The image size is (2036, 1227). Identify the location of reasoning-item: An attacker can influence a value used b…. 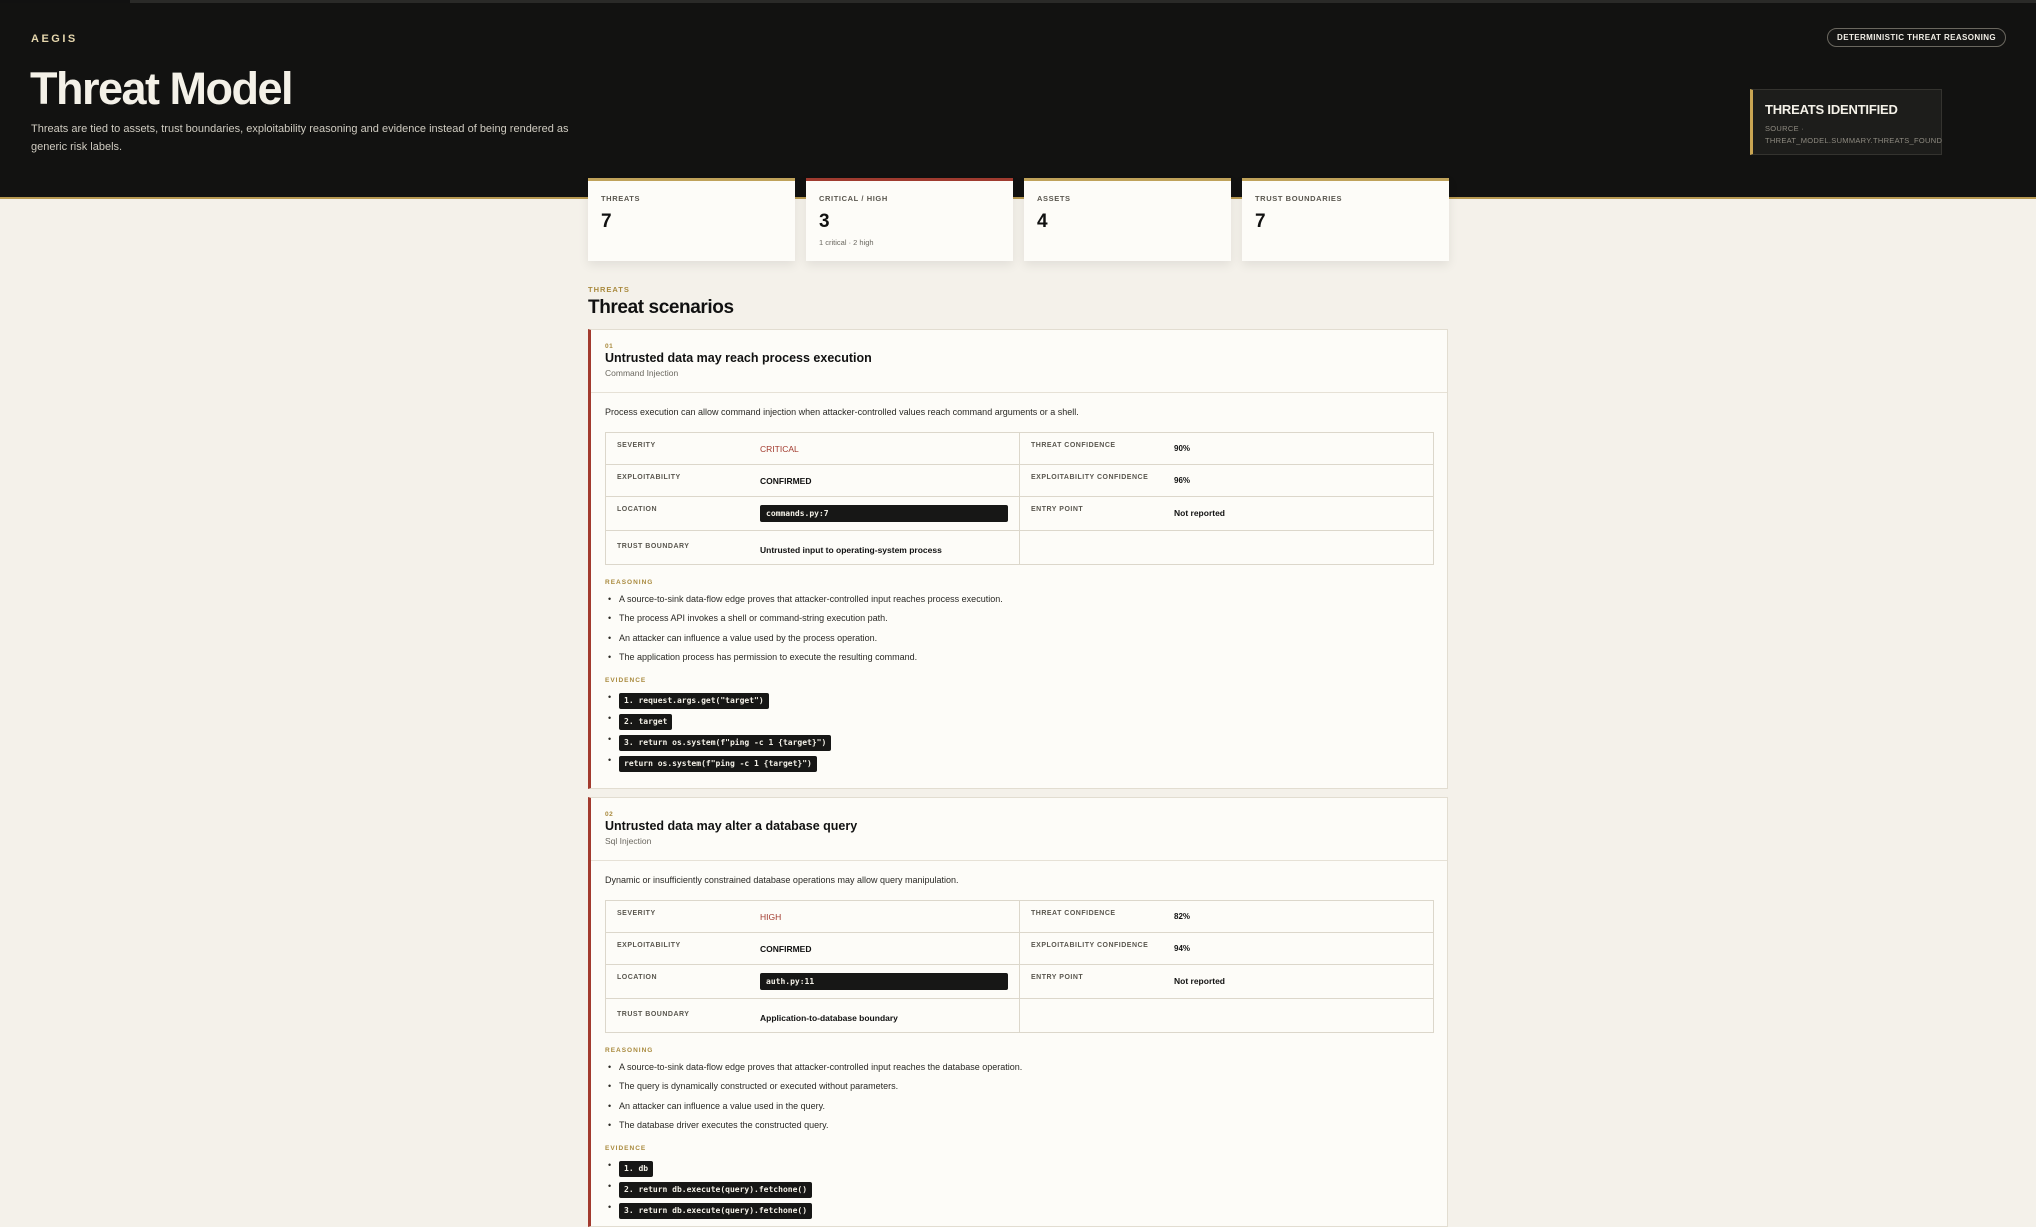
(804, 641).